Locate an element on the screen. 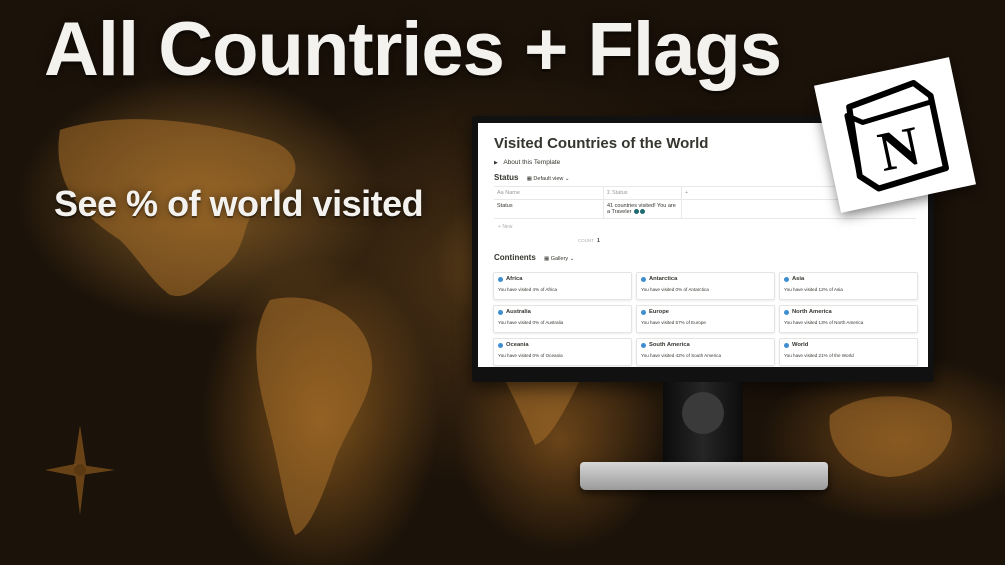 Image resolution: width=1005 pixels, height=565 pixels. gallery-card: Europe You have visited 57% of Europe is located at coordinates (705, 319).